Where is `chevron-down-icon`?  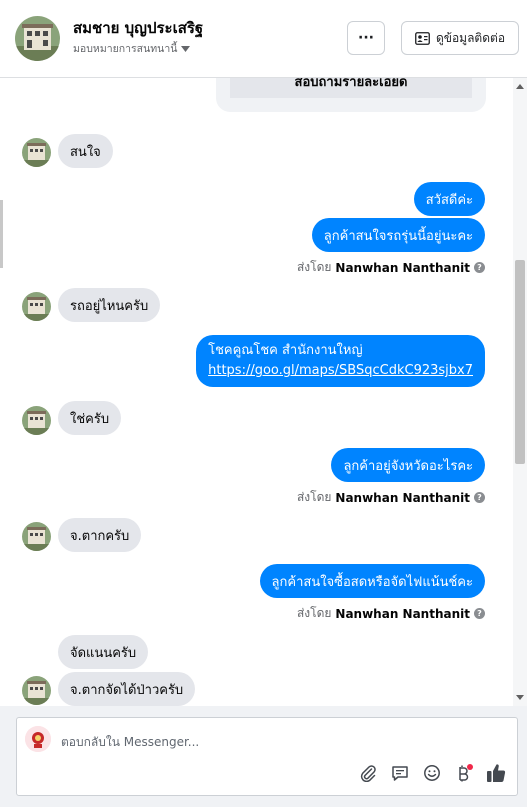 chevron-down-icon is located at coordinates (186, 48).